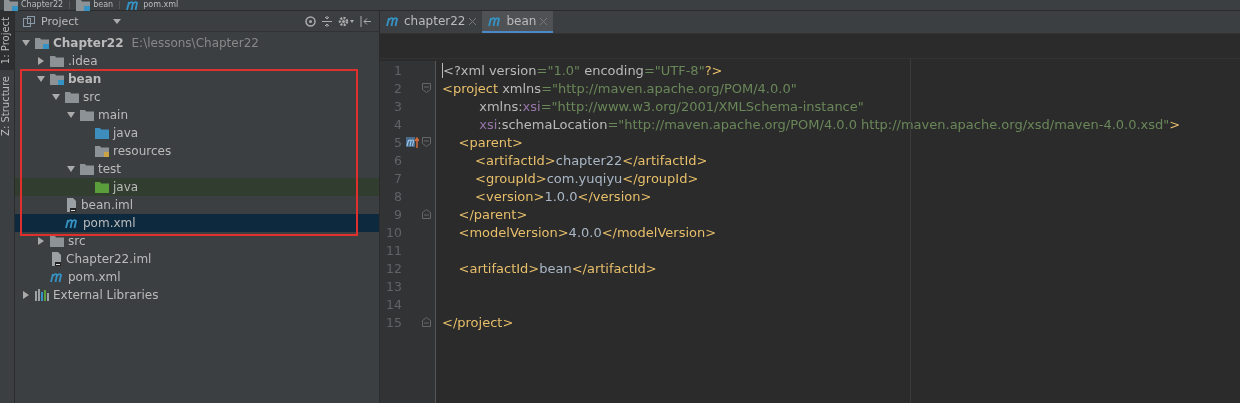 This screenshot has width=1240, height=403. What do you see at coordinates (34, 5) in the screenshot?
I see `breadcrumb: Chapter22` at bounding box center [34, 5].